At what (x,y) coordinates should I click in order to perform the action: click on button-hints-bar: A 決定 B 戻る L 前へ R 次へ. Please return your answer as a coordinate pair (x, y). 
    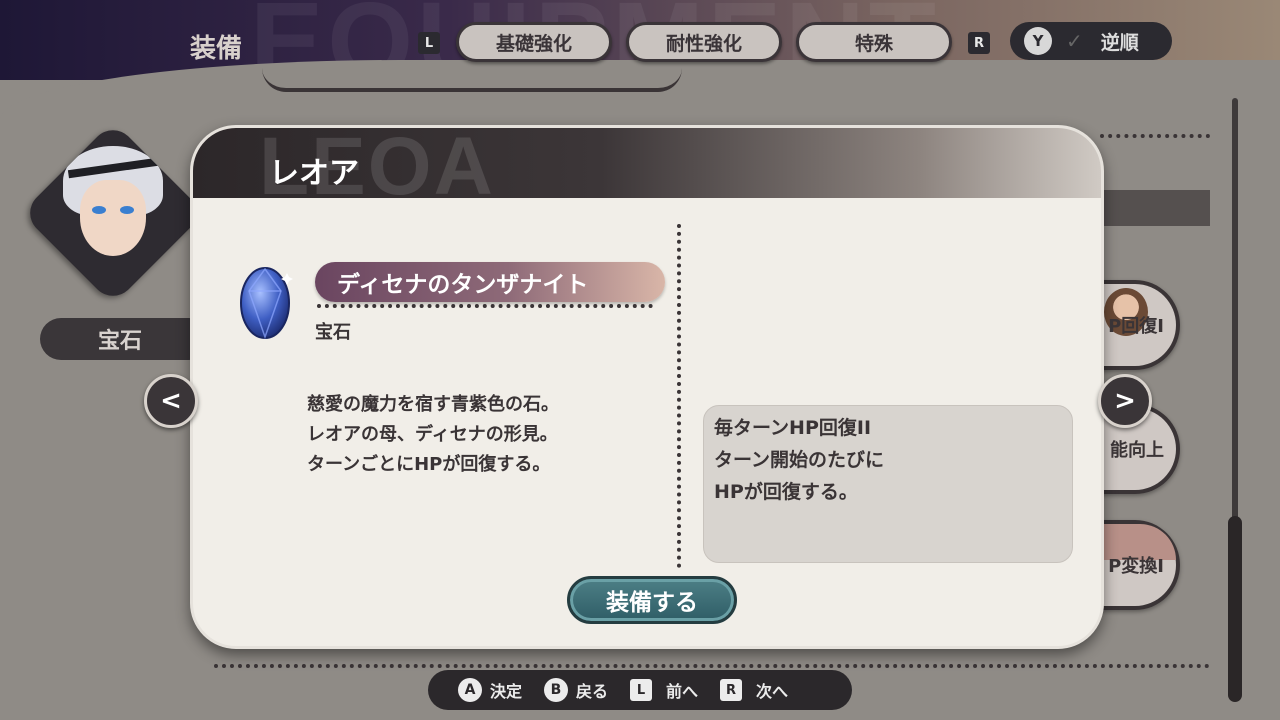
    Looking at the image, I should click on (640, 690).